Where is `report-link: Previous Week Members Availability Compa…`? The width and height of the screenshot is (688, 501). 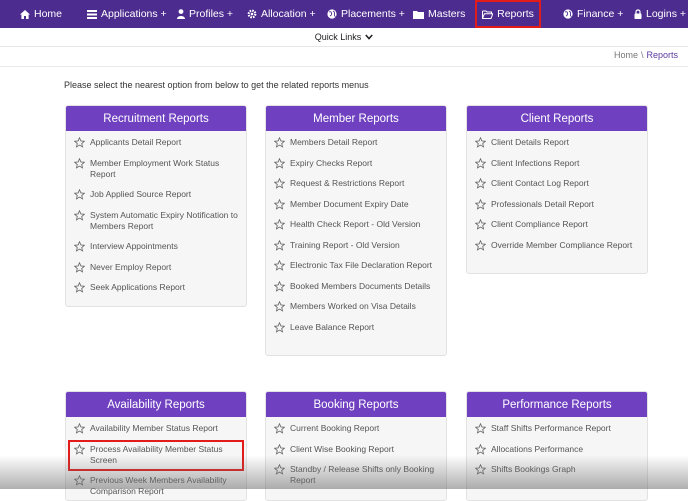 report-link: Previous Week Members Availability Compa… is located at coordinates (156, 486).